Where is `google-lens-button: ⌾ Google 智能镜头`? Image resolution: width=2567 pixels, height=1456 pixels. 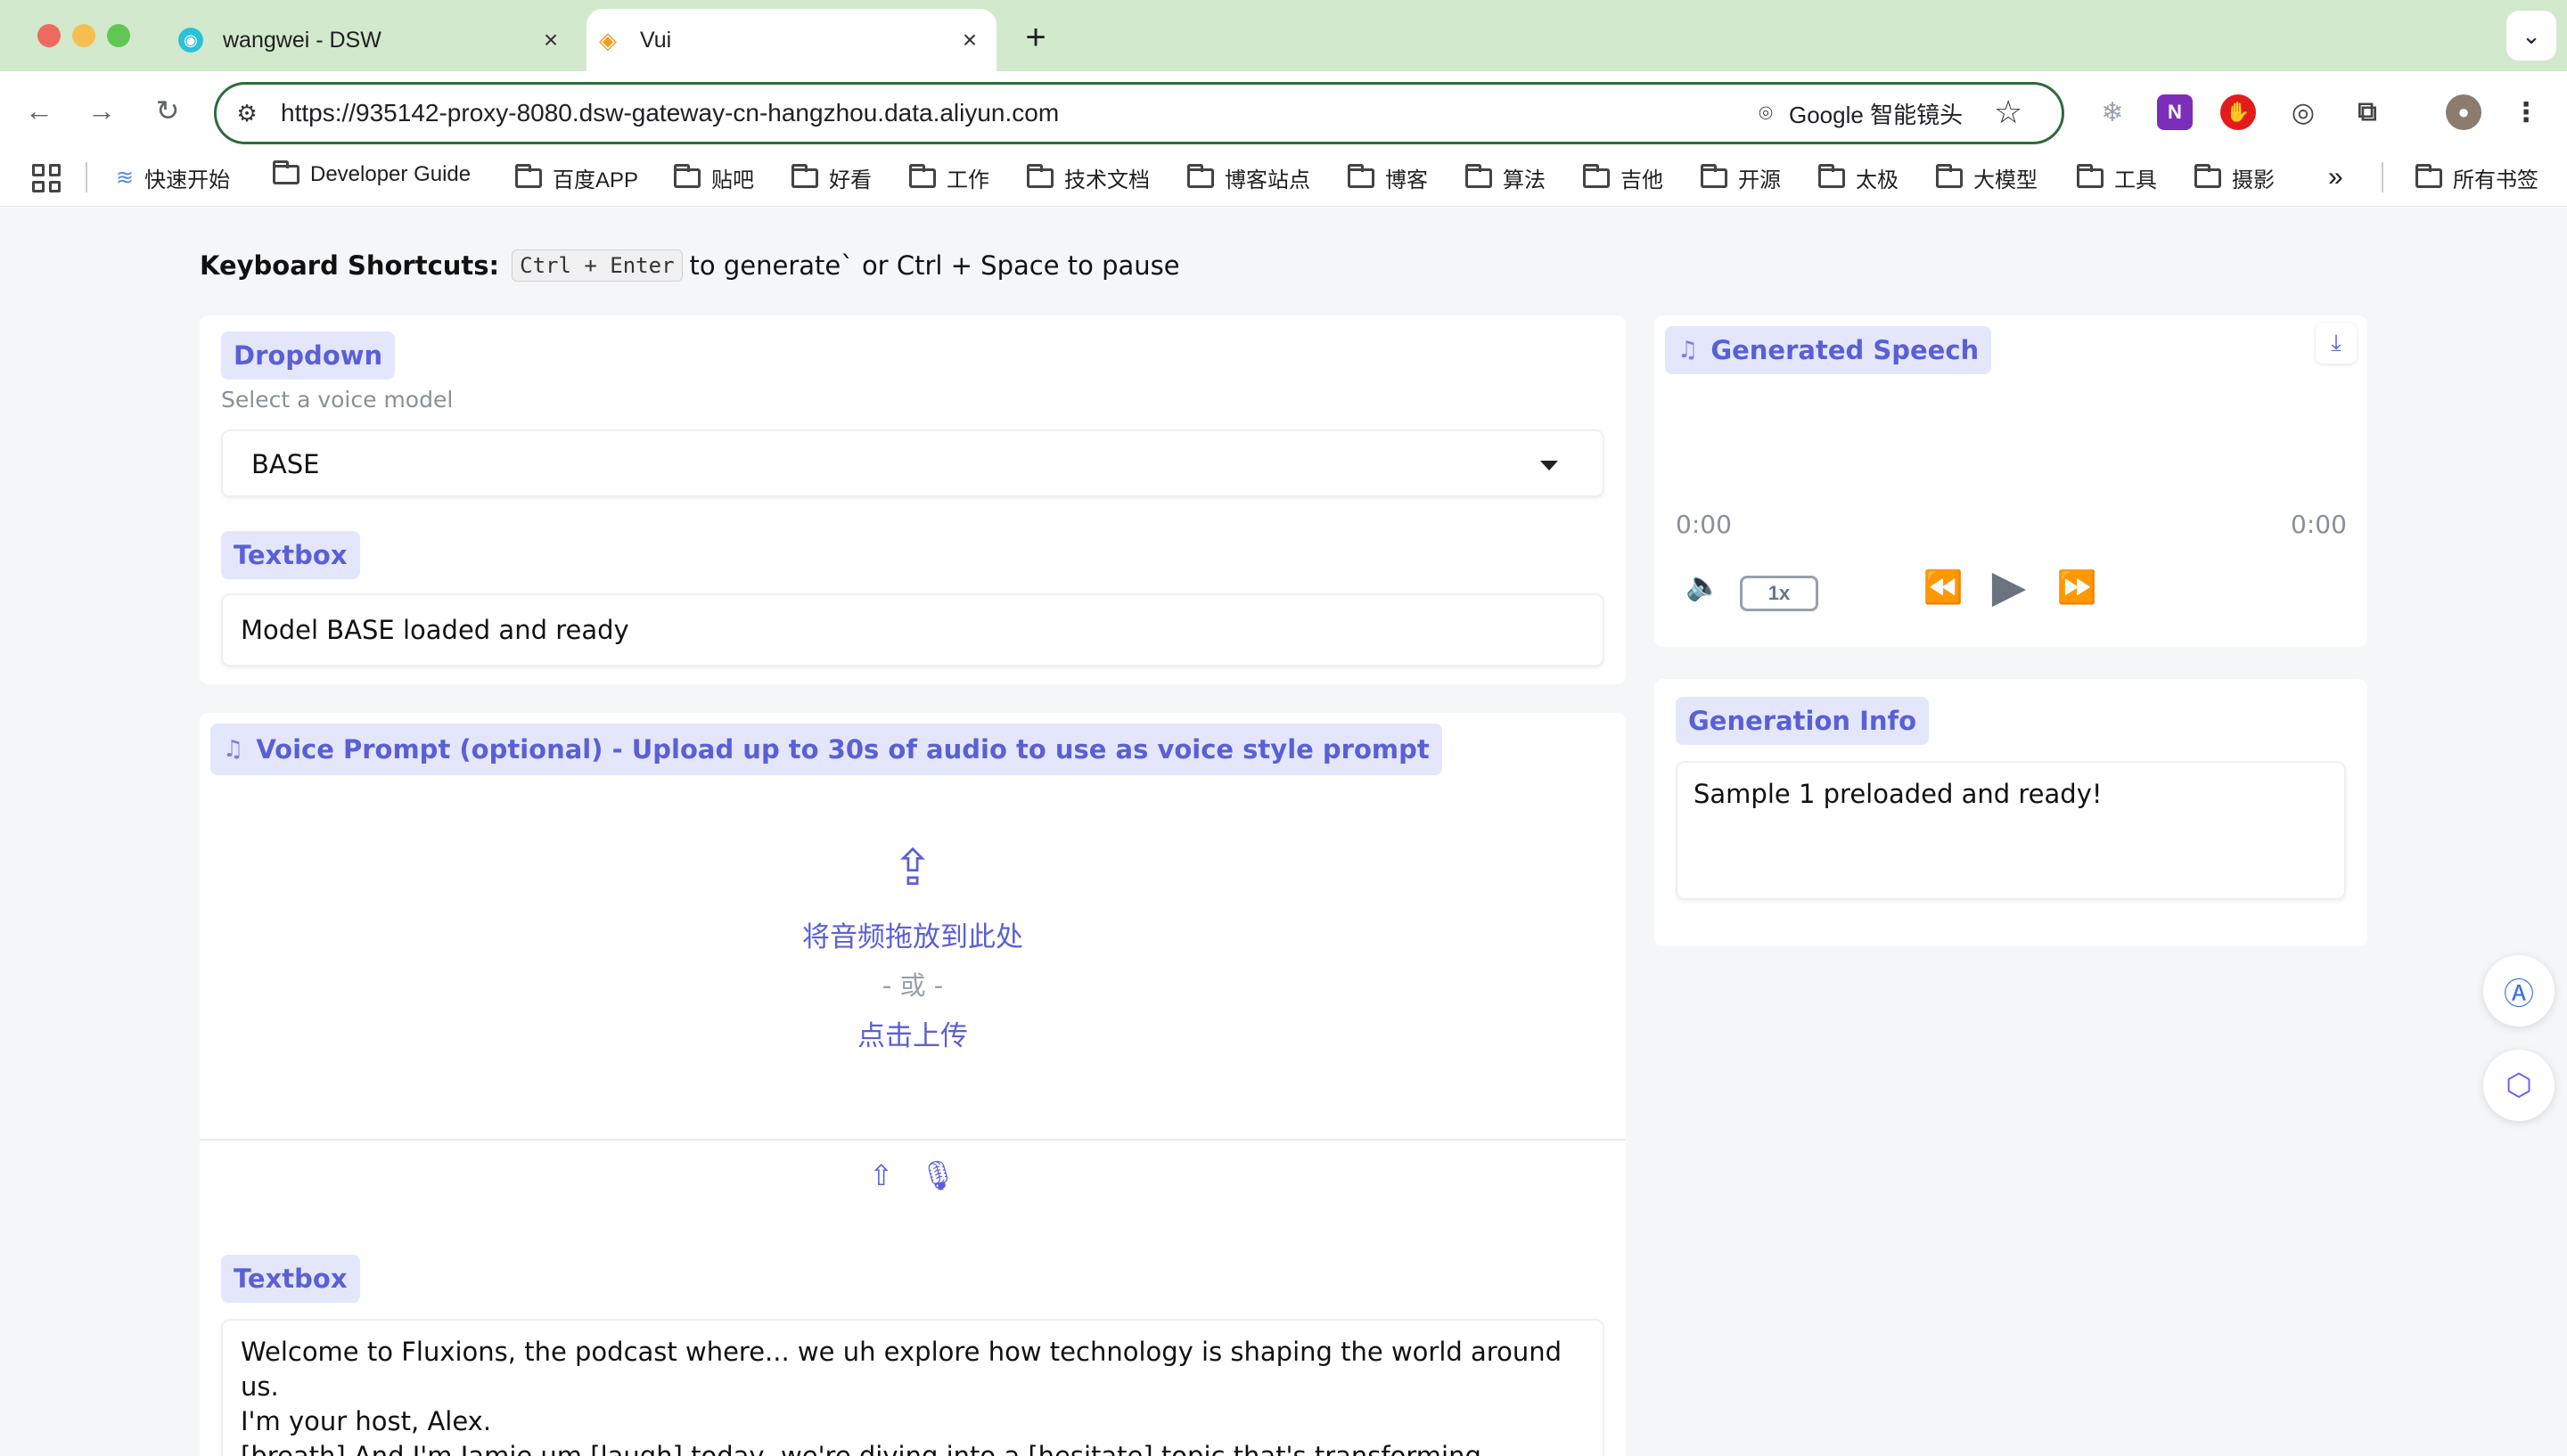 google-lens-button: ⌾ Google 智能镜头 is located at coordinates (1857, 114).